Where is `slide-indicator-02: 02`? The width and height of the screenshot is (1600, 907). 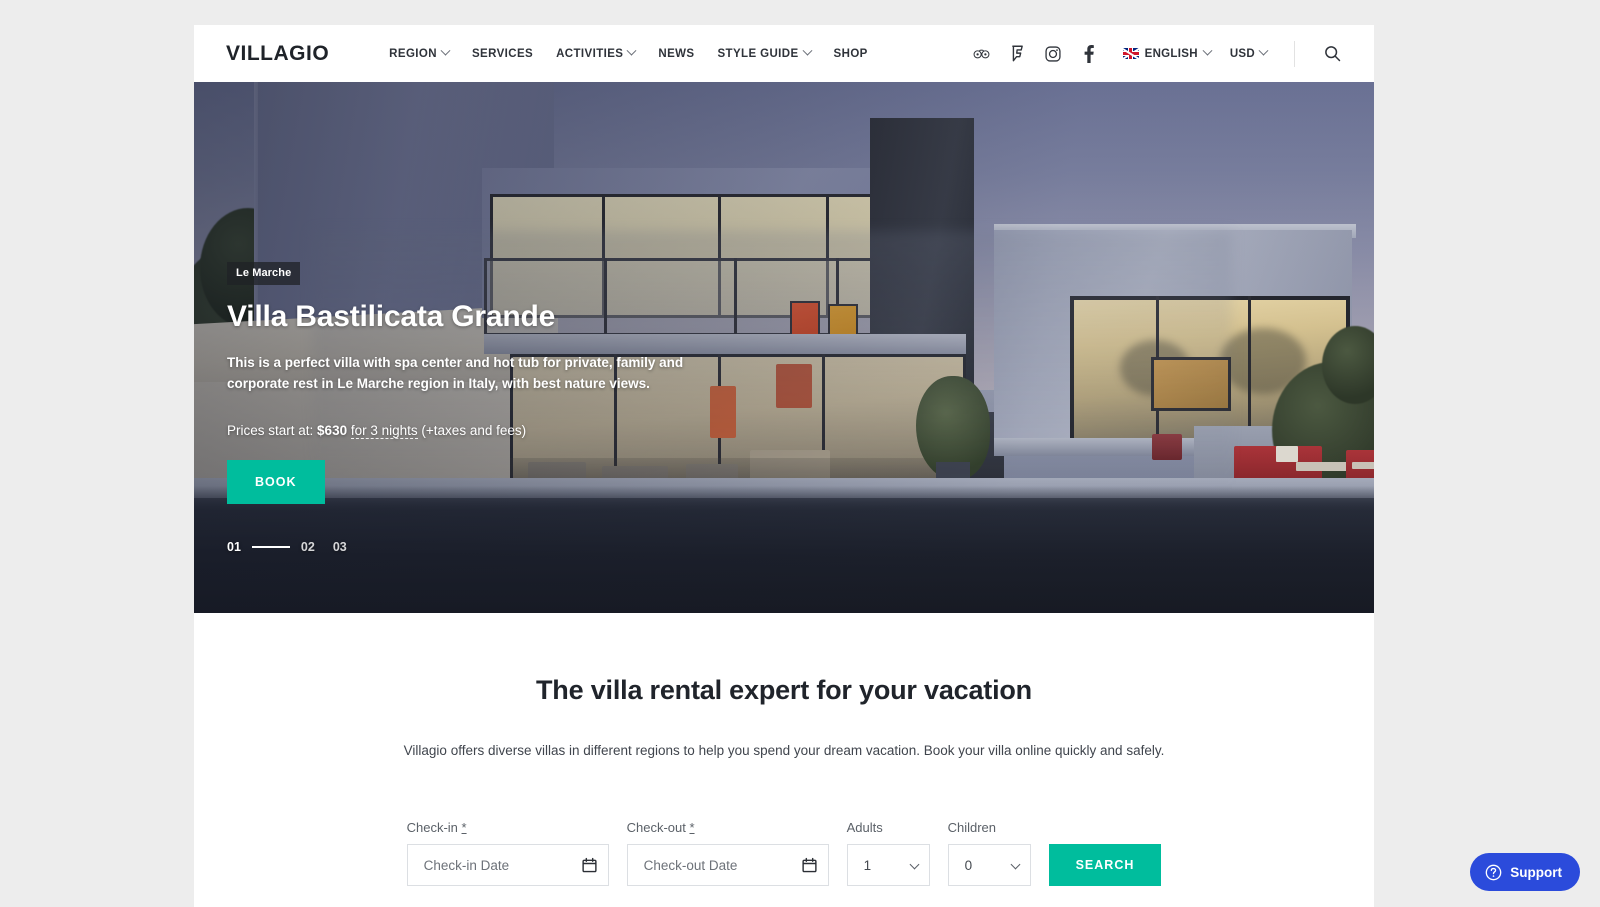
slide-indicator-02: 02 is located at coordinates (308, 547).